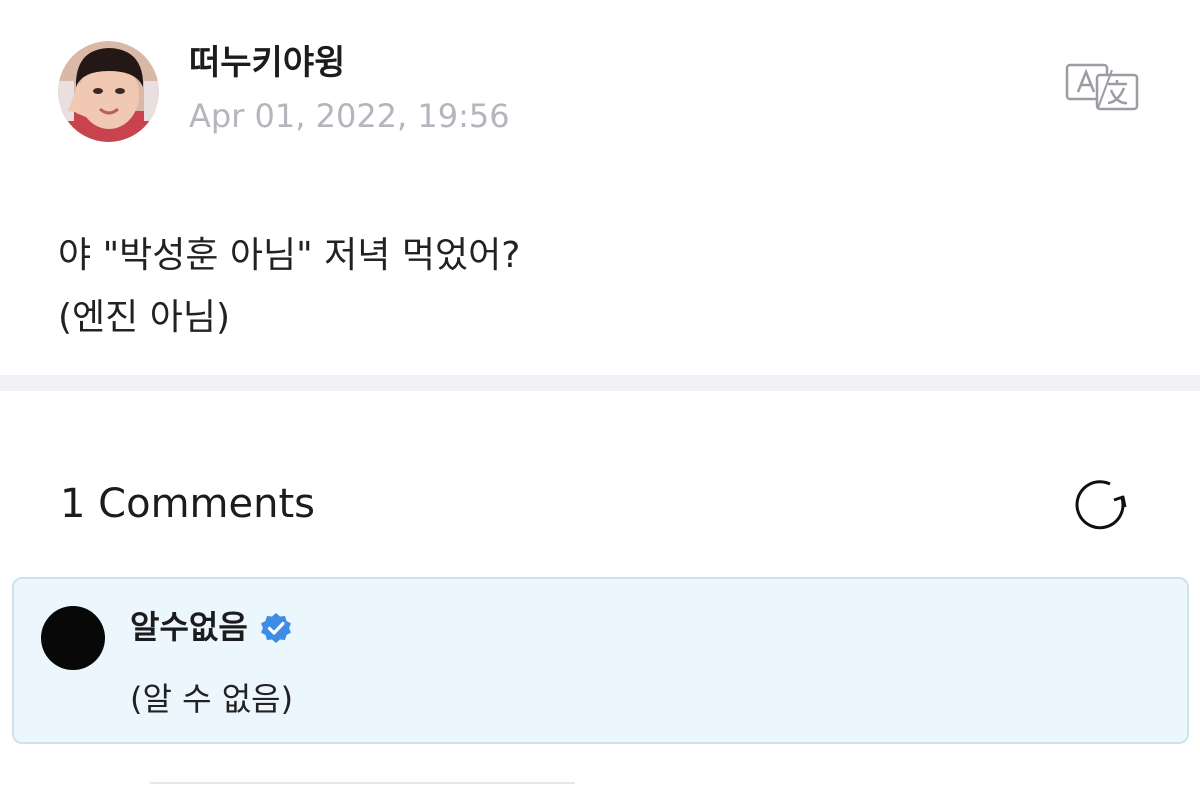 The image size is (1200, 785). What do you see at coordinates (349, 116) in the screenshot?
I see `post-date: Apr 01, 2022, 19:56` at bounding box center [349, 116].